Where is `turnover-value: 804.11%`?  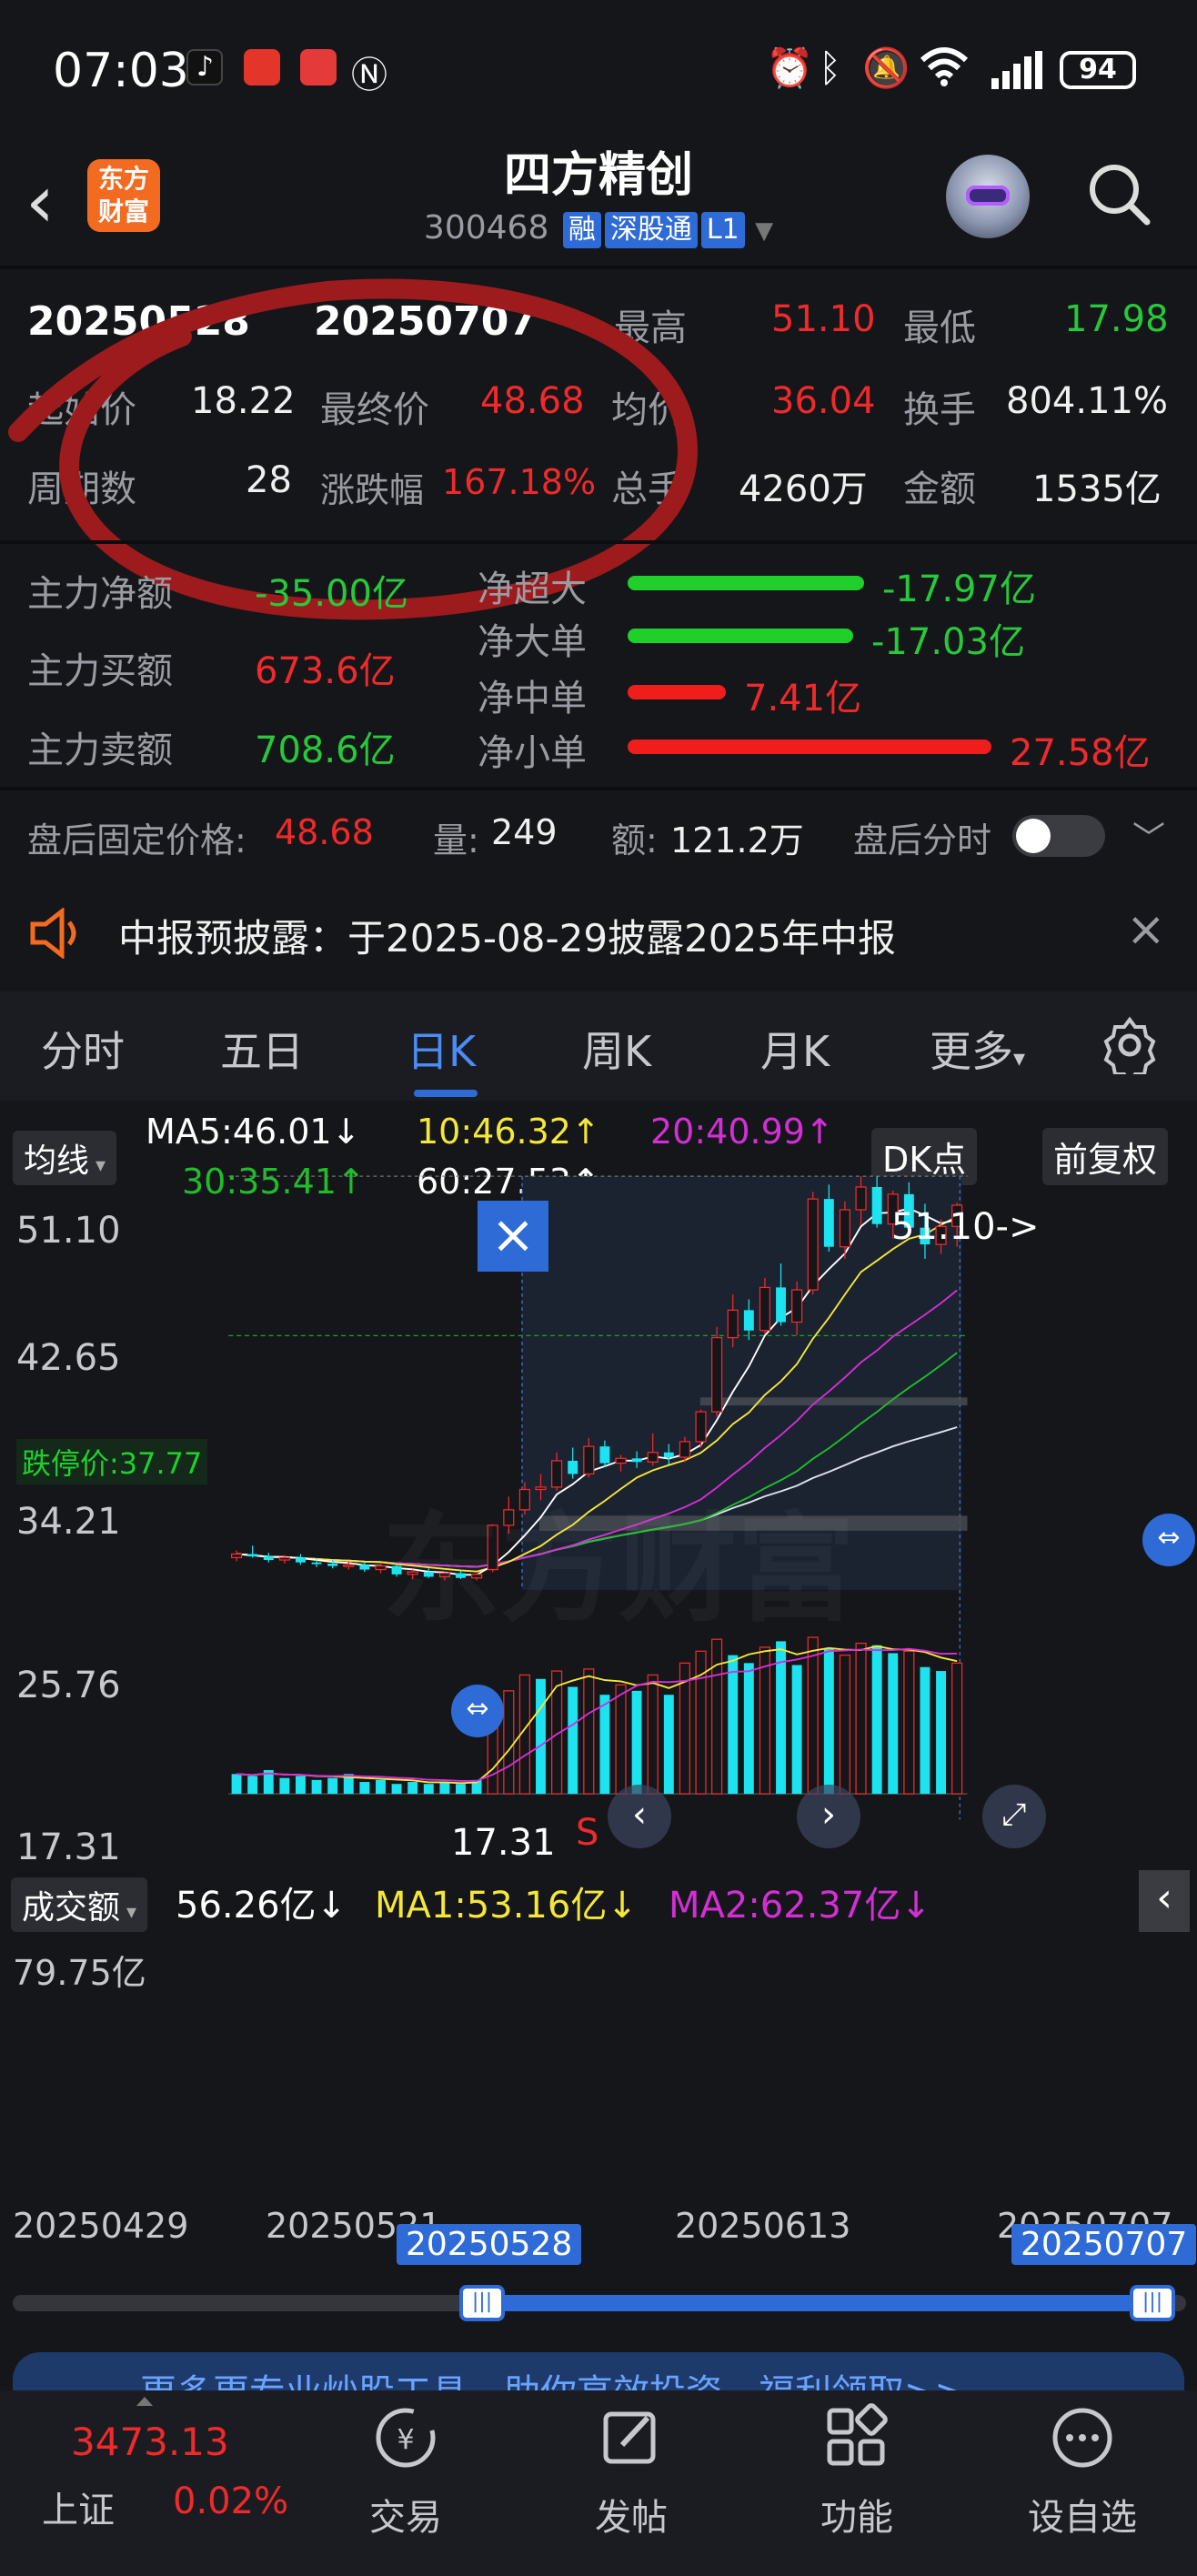 turnover-value: 804.11% is located at coordinates (1087, 401).